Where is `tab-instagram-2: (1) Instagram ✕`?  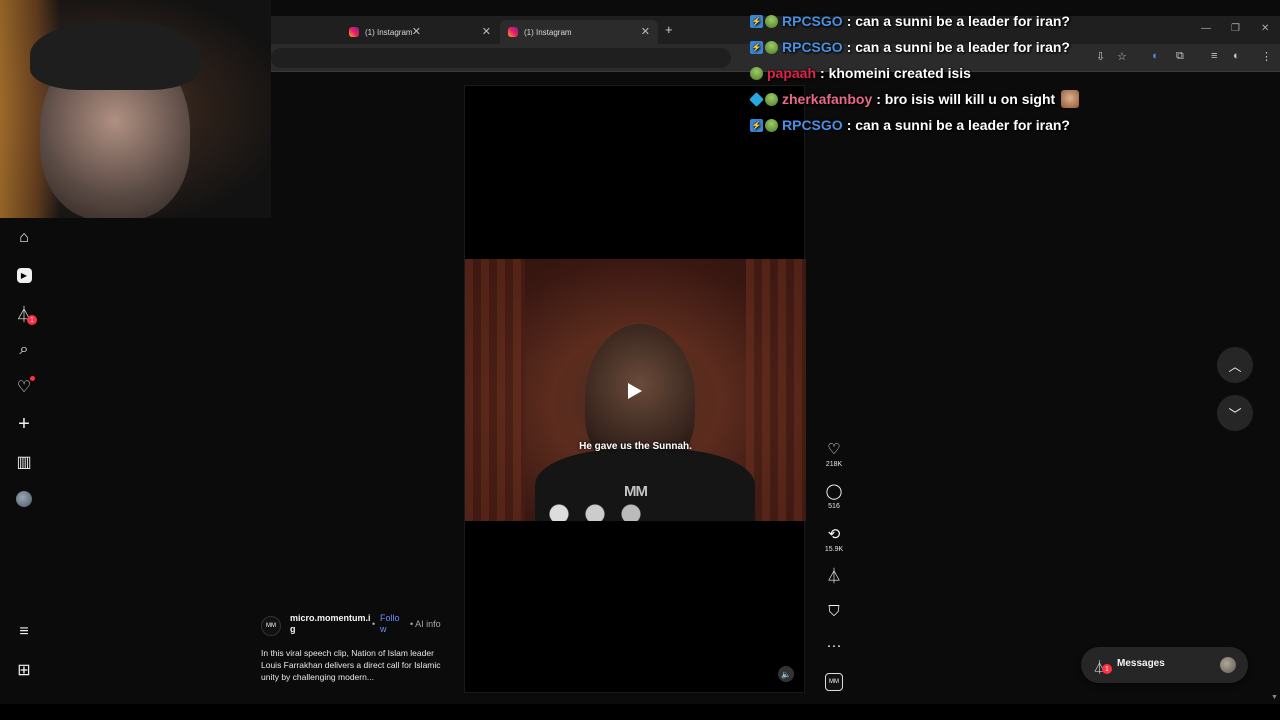
tab-instagram-2: (1) Instagram ✕ is located at coordinates (579, 32).